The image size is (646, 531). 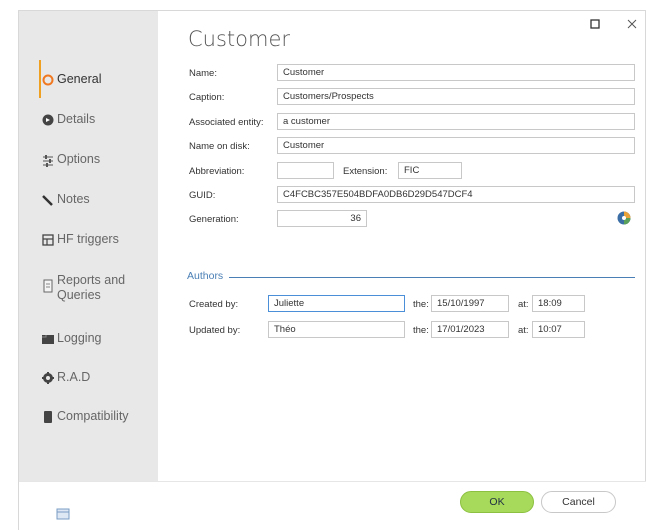 What do you see at coordinates (336, 303) in the screenshot?
I see `created-by-field: Juliette` at bounding box center [336, 303].